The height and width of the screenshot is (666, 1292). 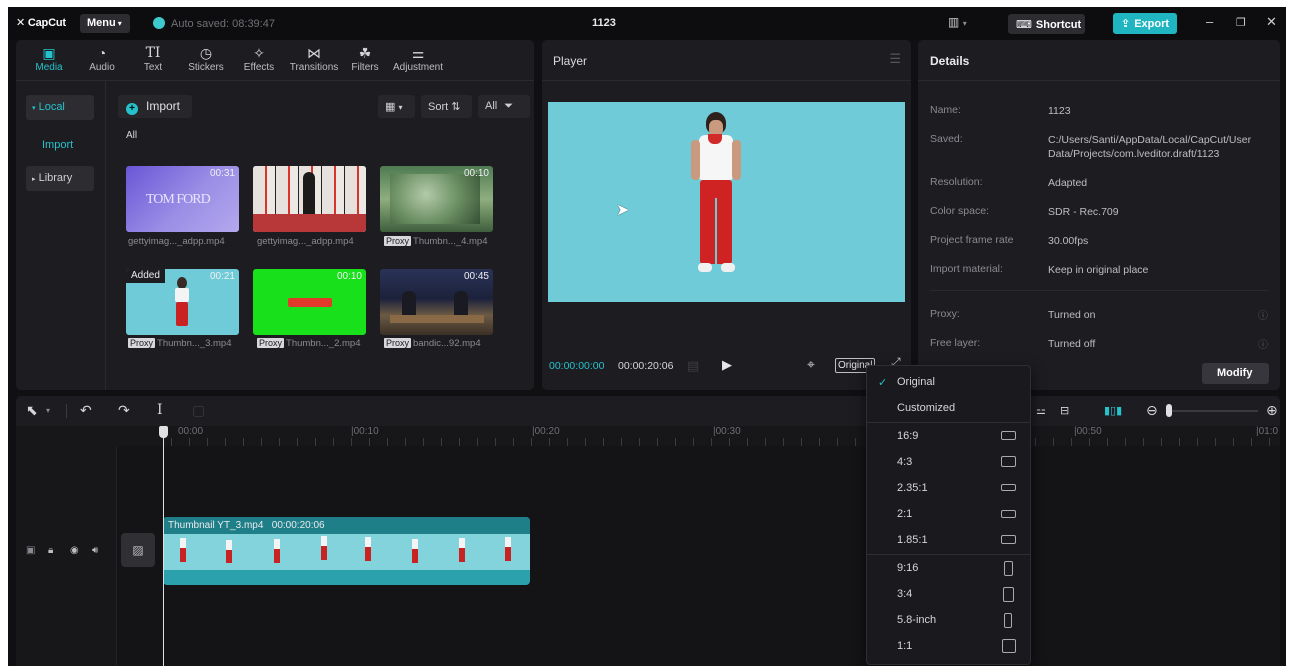 I want to click on option-label: 1:1, so click(x=905, y=646).